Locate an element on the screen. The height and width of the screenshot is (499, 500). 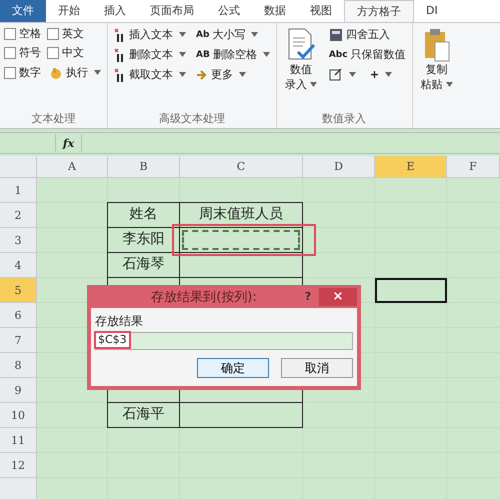
column-header: C is located at coordinates (241, 167).